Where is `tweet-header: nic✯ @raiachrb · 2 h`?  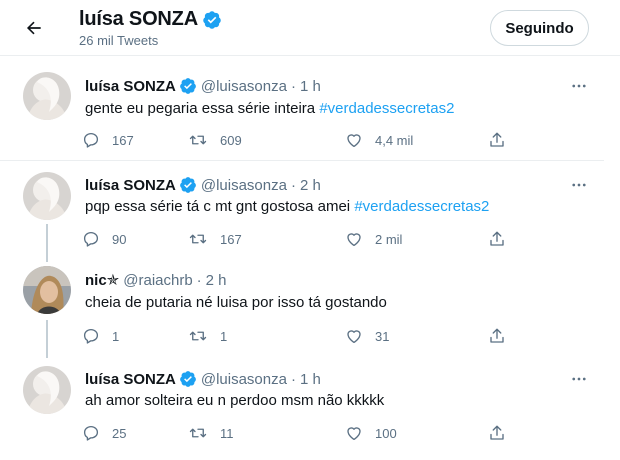 tweet-header: nic✯ @raiachrb · 2 h is located at coordinates (156, 280).